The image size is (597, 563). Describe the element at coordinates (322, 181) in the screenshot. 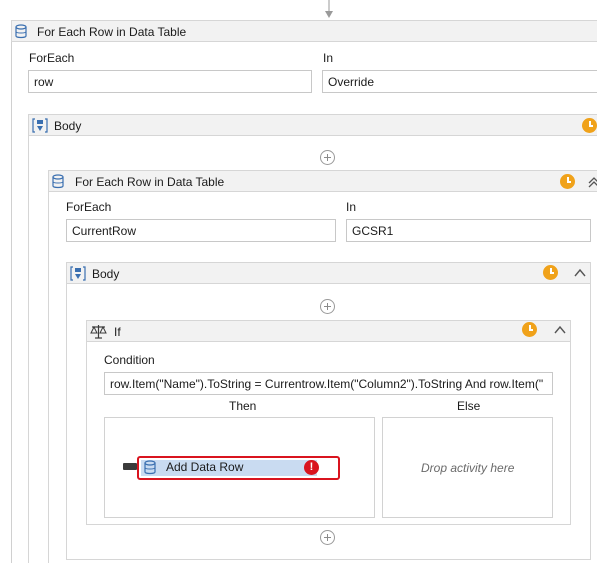

I see `inner-foreach-header: For Each Row in Data Table` at that location.